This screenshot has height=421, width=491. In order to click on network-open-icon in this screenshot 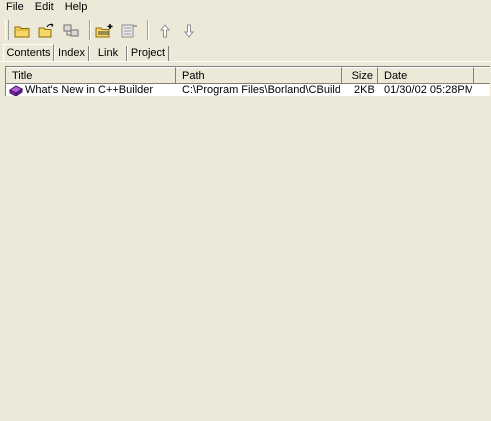, I will do `click(71, 30)`.